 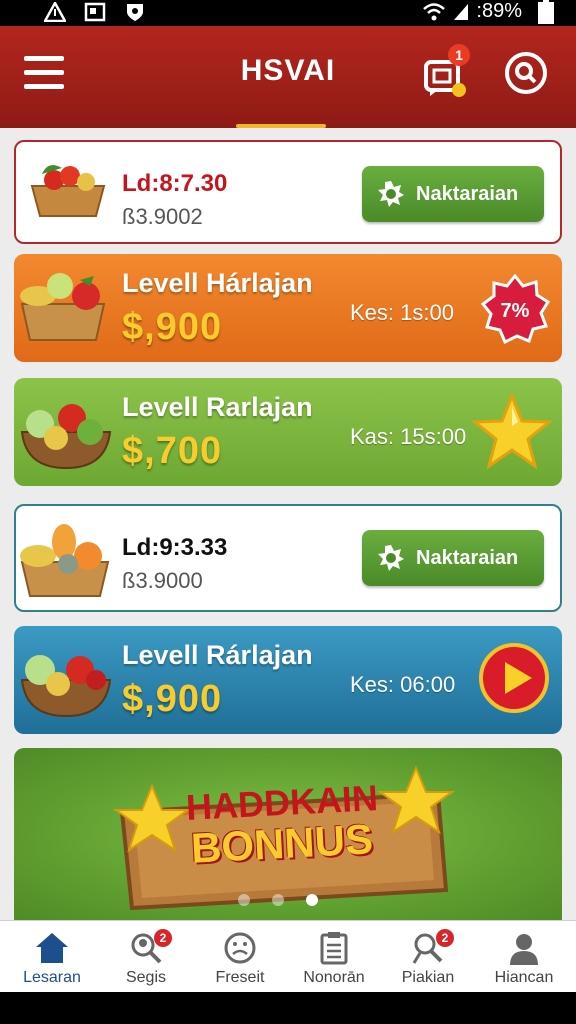 What do you see at coordinates (334, 977) in the screenshot?
I see `nav-label: Nonorān` at bounding box center [334, 977].